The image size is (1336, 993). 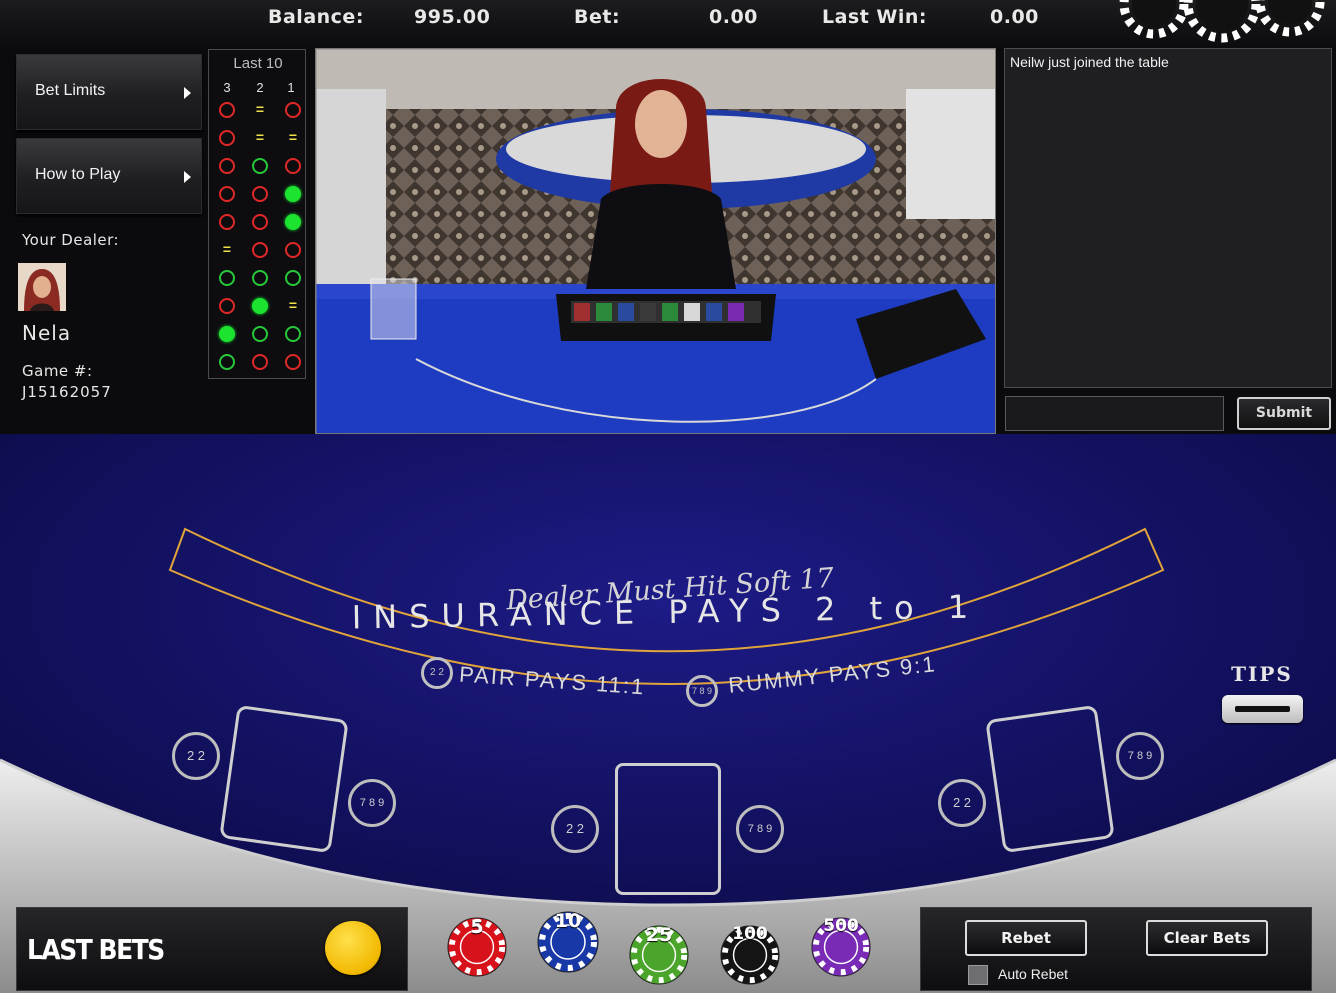 I want to click on game-number-value: J15162057, so click(x=67, y=392).